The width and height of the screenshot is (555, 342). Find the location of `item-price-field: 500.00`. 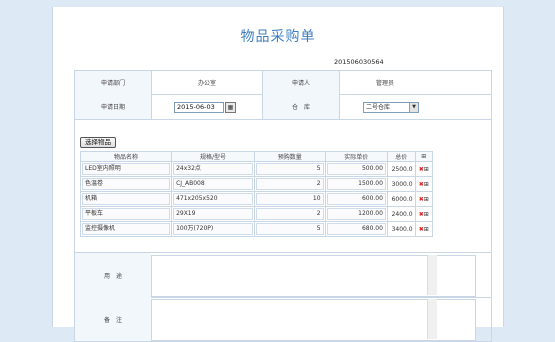

item-price-field: 500.00 is located at coordinates (356, 169).